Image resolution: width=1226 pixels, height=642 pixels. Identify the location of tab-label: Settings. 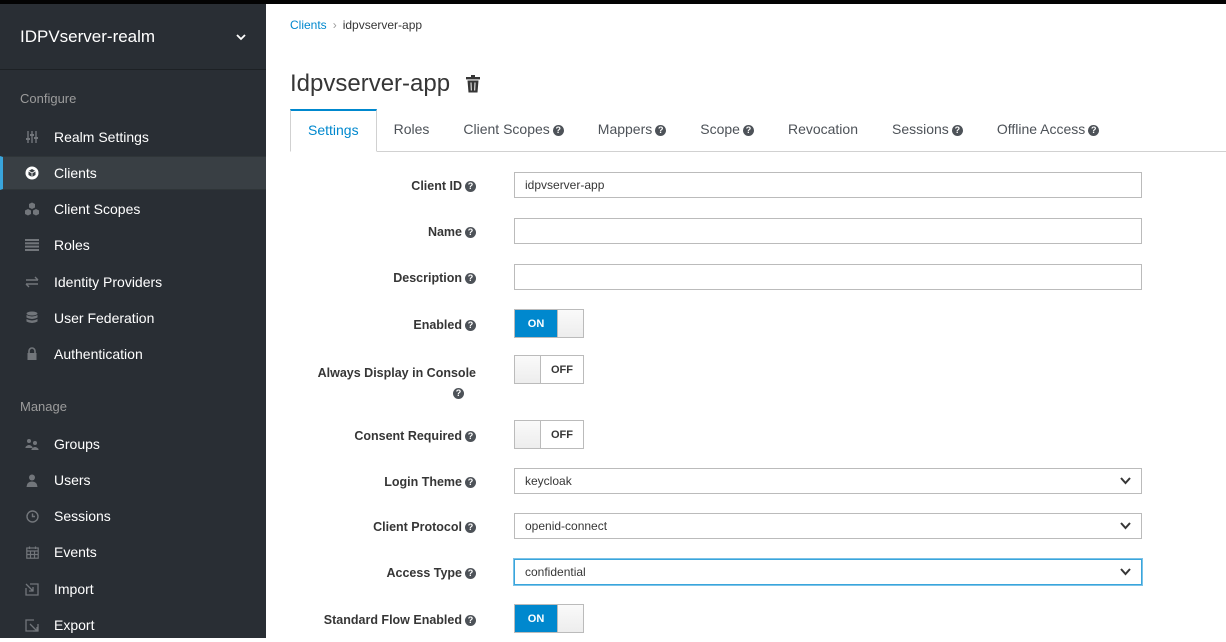
(333, 130).